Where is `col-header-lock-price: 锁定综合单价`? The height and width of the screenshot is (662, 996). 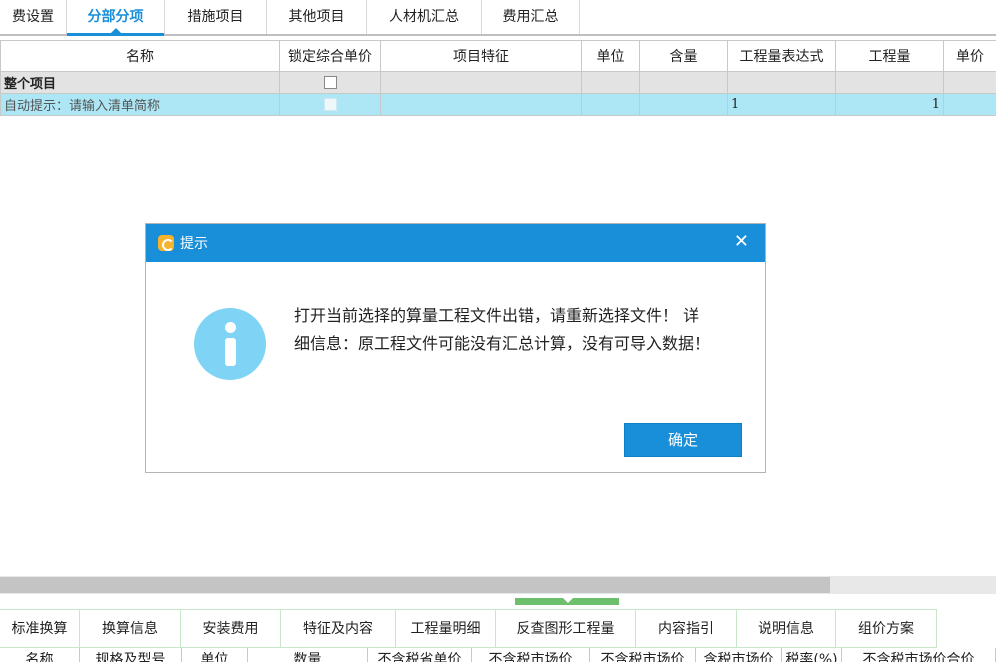 col-header-lock-price: 锁定综合单价 is located at coordinates (330, 56).